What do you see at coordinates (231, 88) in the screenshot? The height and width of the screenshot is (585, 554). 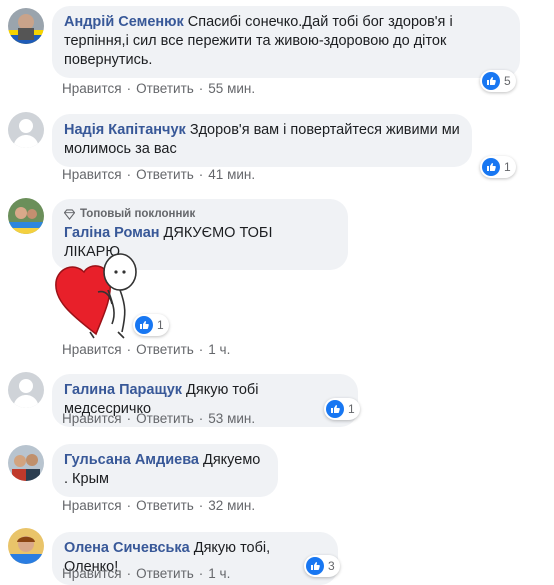 I see `comment-time: 55 мин.` at bounding box center [231, 88].